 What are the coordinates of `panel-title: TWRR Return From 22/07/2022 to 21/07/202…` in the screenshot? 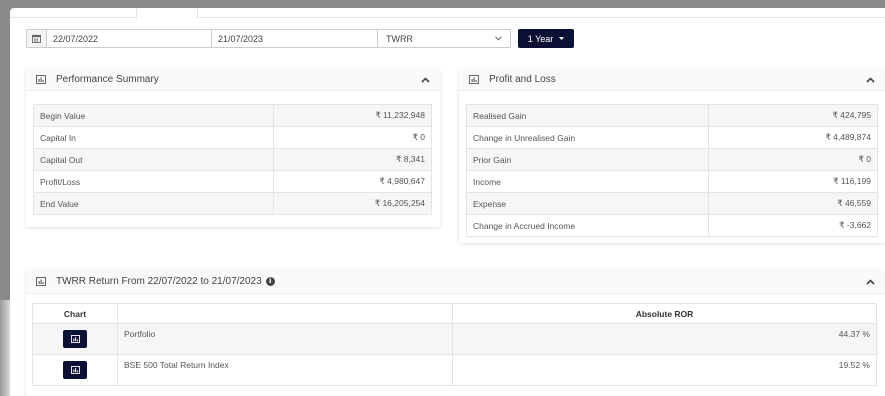 It's located at (460, 281).